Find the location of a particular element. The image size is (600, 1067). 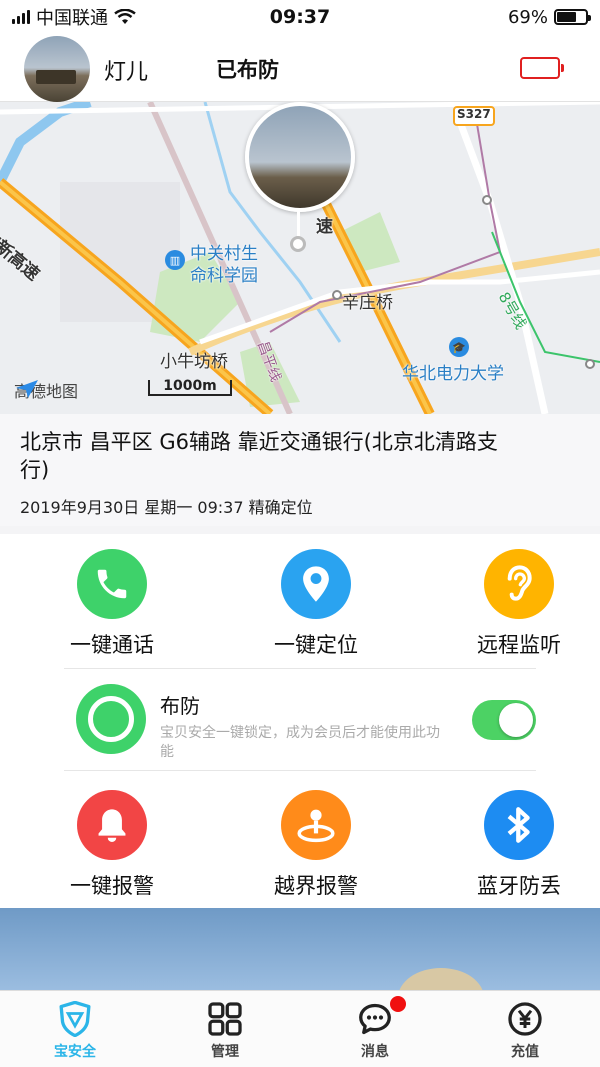

tab-safety-label: 宝安全 is located at coordinates (75, 1052).